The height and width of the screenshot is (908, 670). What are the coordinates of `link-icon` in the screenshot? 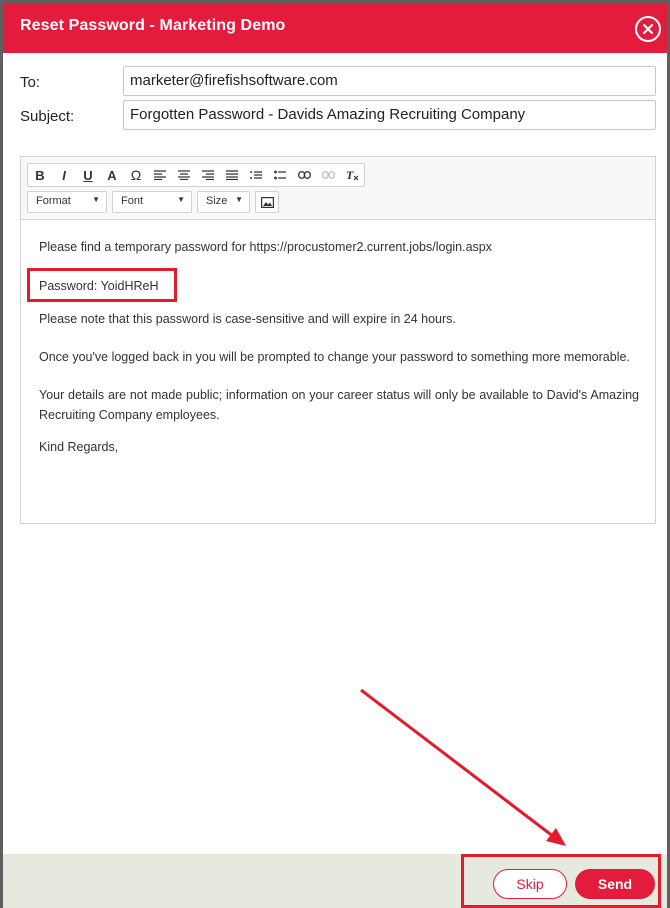 It's located at (304, 175).